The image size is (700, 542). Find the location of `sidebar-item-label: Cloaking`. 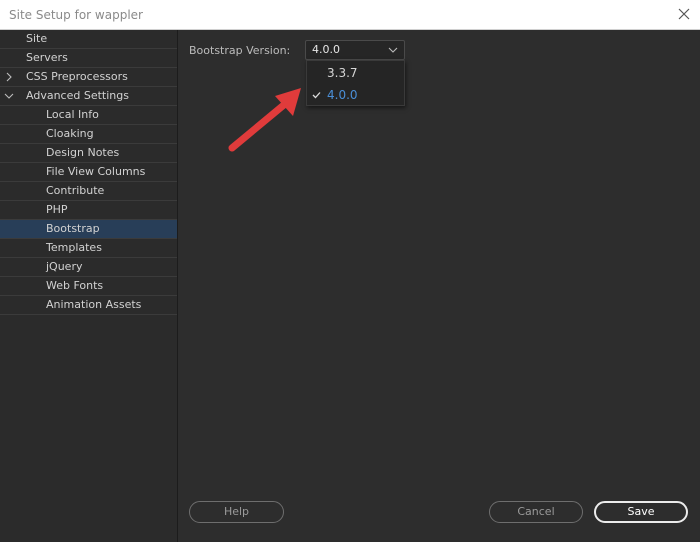

sidebar-item-label: Cloaking is located at coordinates (70, 133).